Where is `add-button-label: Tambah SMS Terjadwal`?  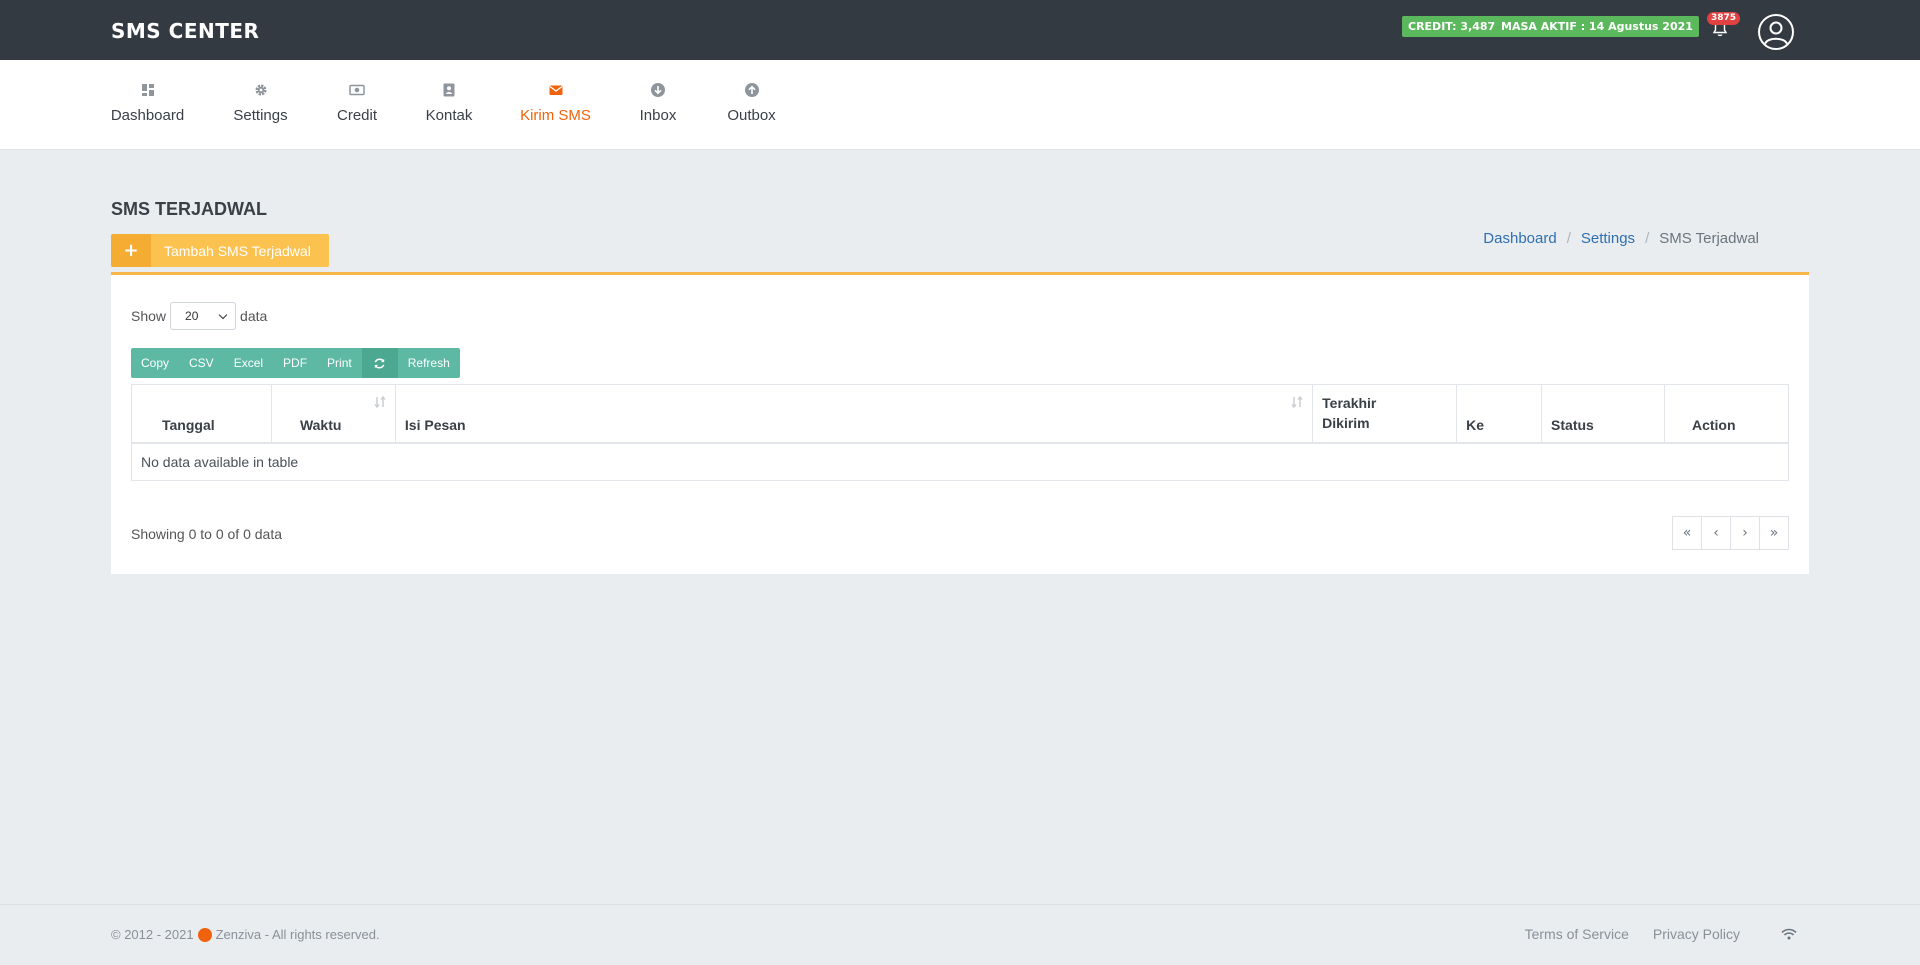 add-button-label: Tambah SMS Terjadwal is located at coordinates (237, 250).